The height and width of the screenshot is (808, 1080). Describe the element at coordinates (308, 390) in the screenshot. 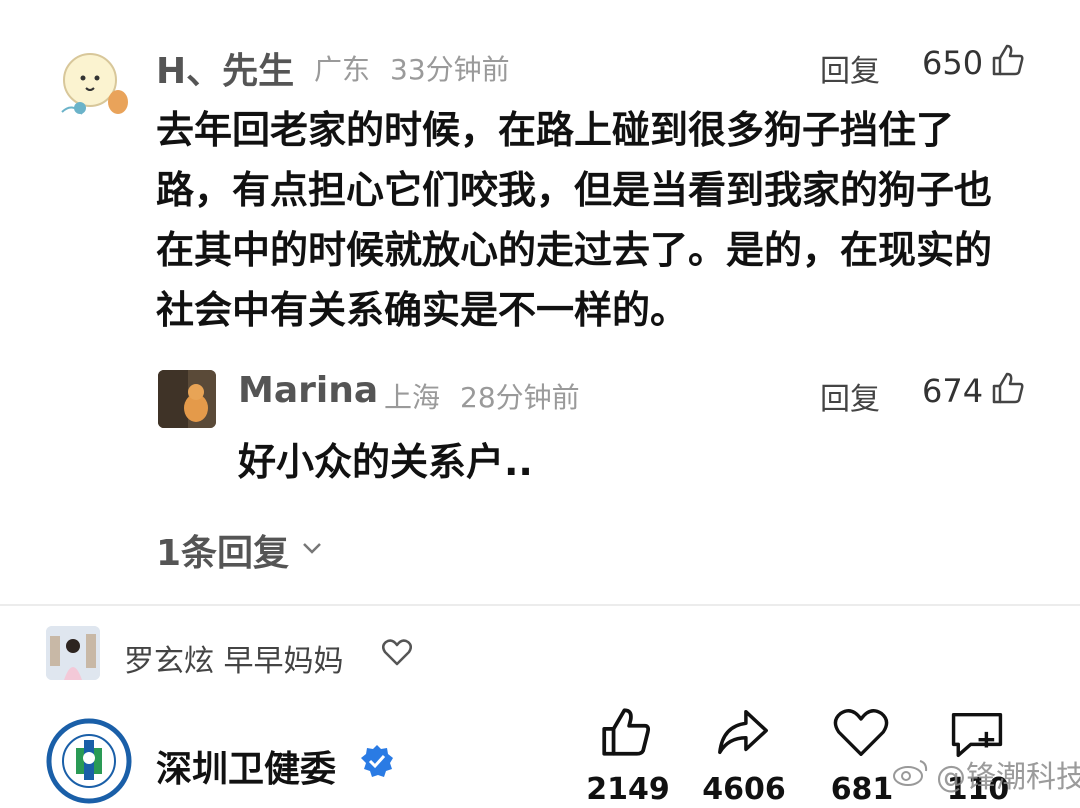

I see `reply-author-name: Marina` at that location.